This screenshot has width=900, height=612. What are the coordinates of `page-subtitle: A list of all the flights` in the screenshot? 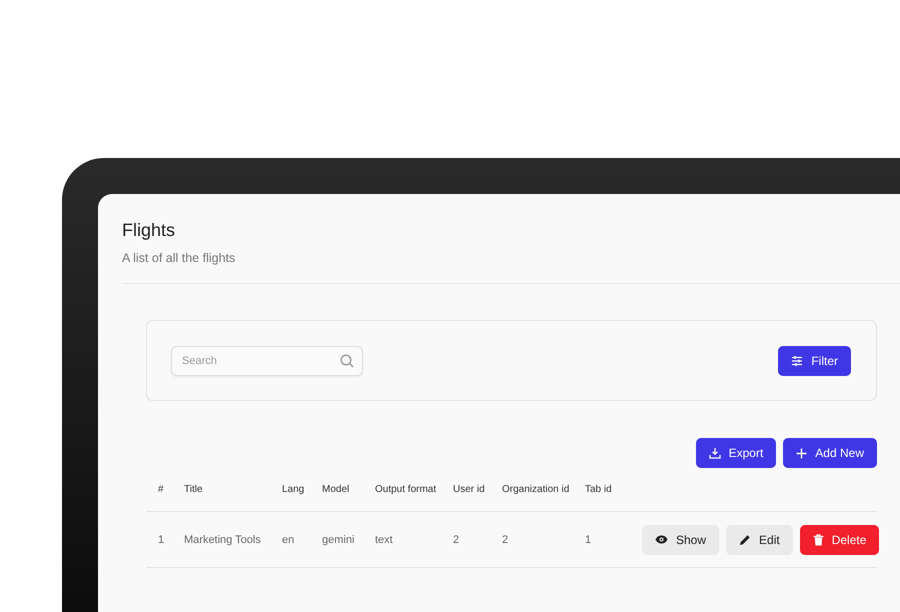 It's located at (179, 258).